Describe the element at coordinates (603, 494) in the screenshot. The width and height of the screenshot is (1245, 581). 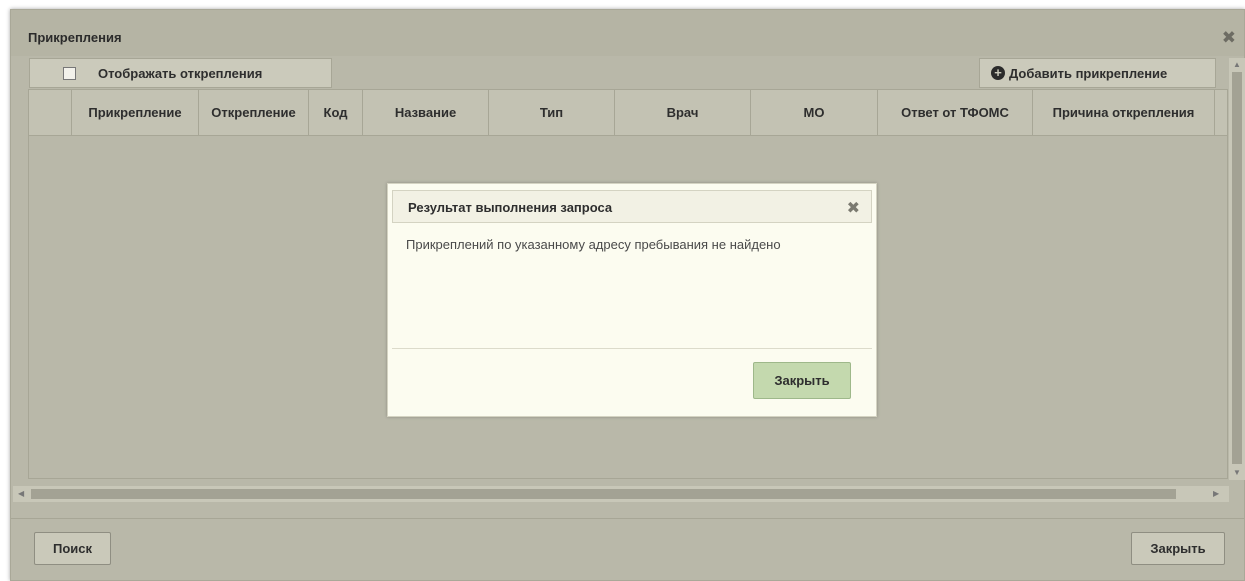
I see `horizontal-scroll-thumb` at that location.